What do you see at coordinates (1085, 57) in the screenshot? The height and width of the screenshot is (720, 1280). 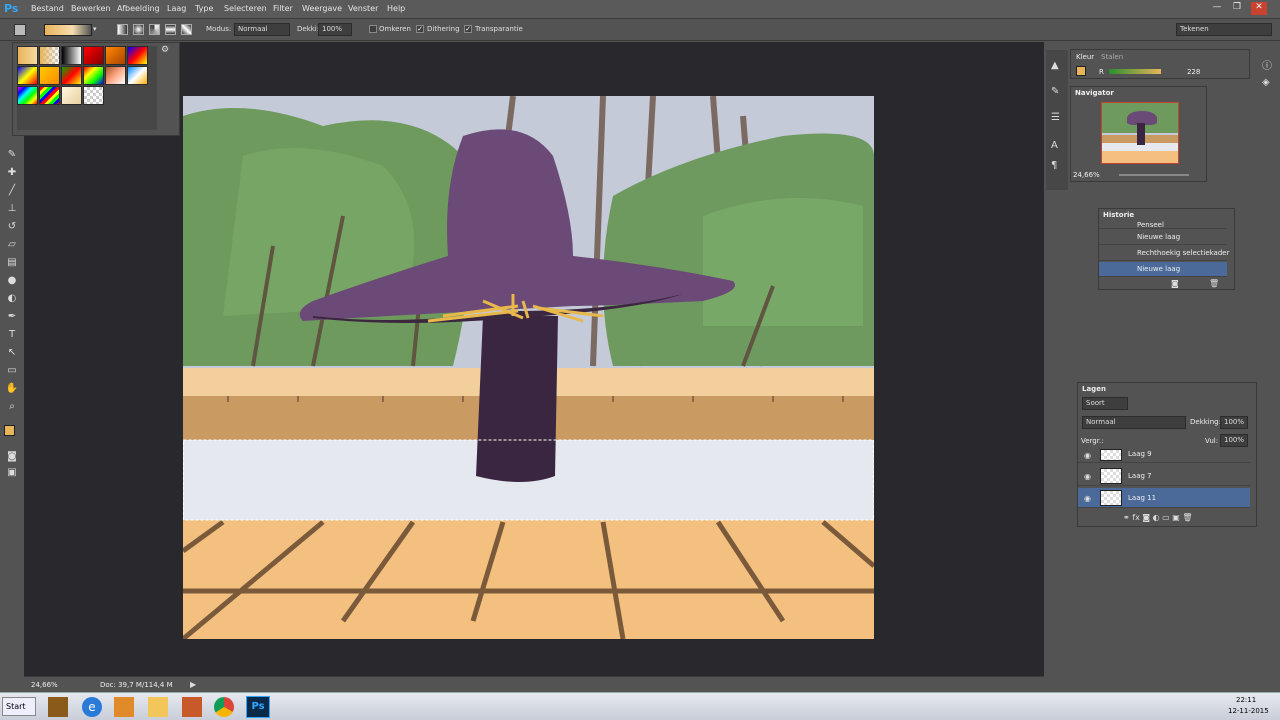 I see `tab-kleur: Kleur` at bounding box center [1085, 57].